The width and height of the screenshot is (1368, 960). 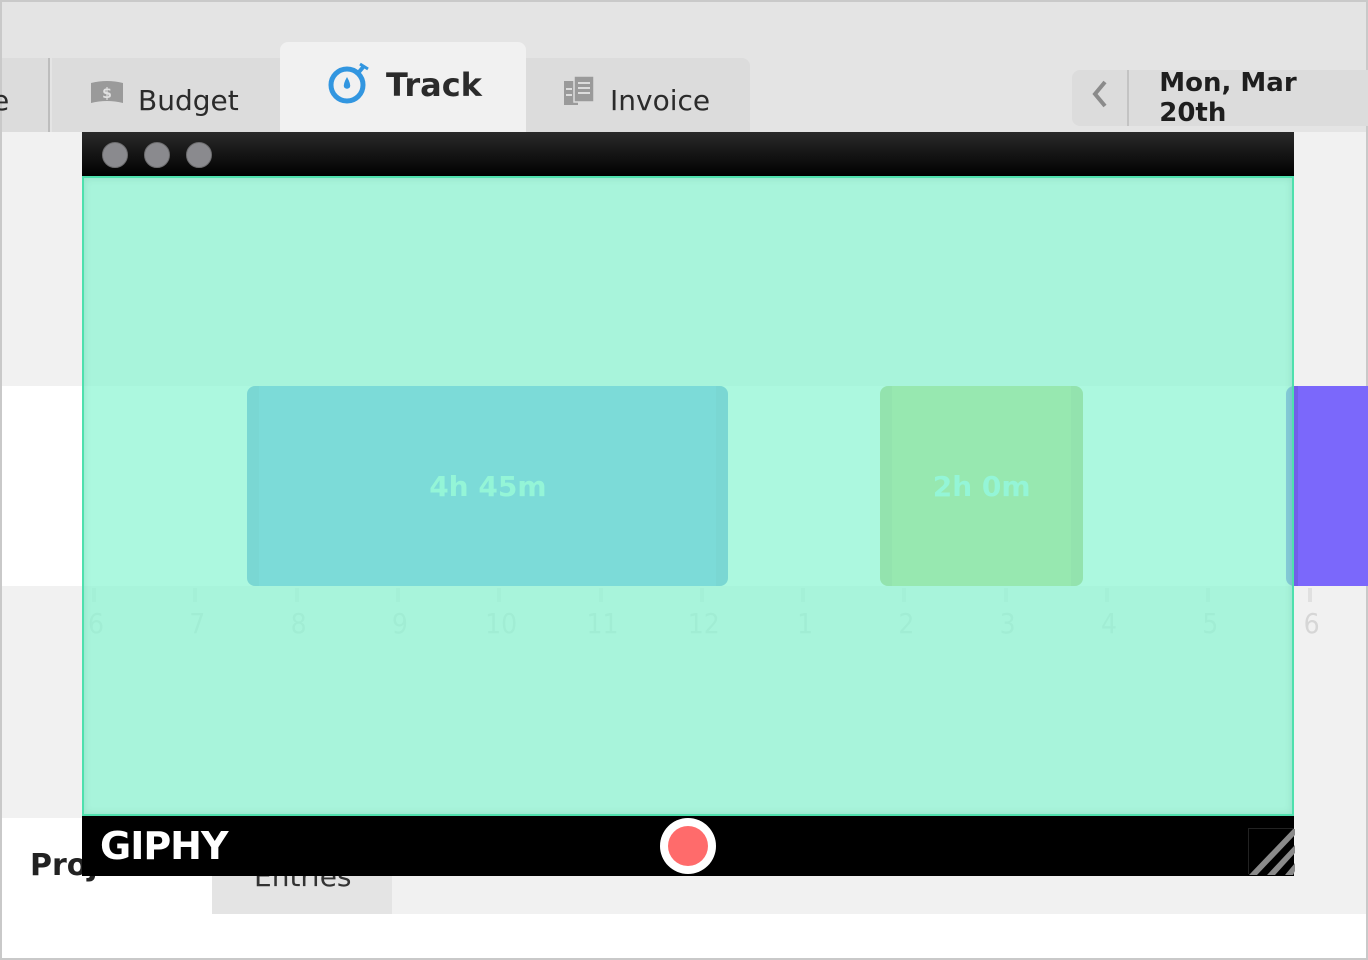 I want to click on tab-budget: $ Budget, so click(x=166, y=95).